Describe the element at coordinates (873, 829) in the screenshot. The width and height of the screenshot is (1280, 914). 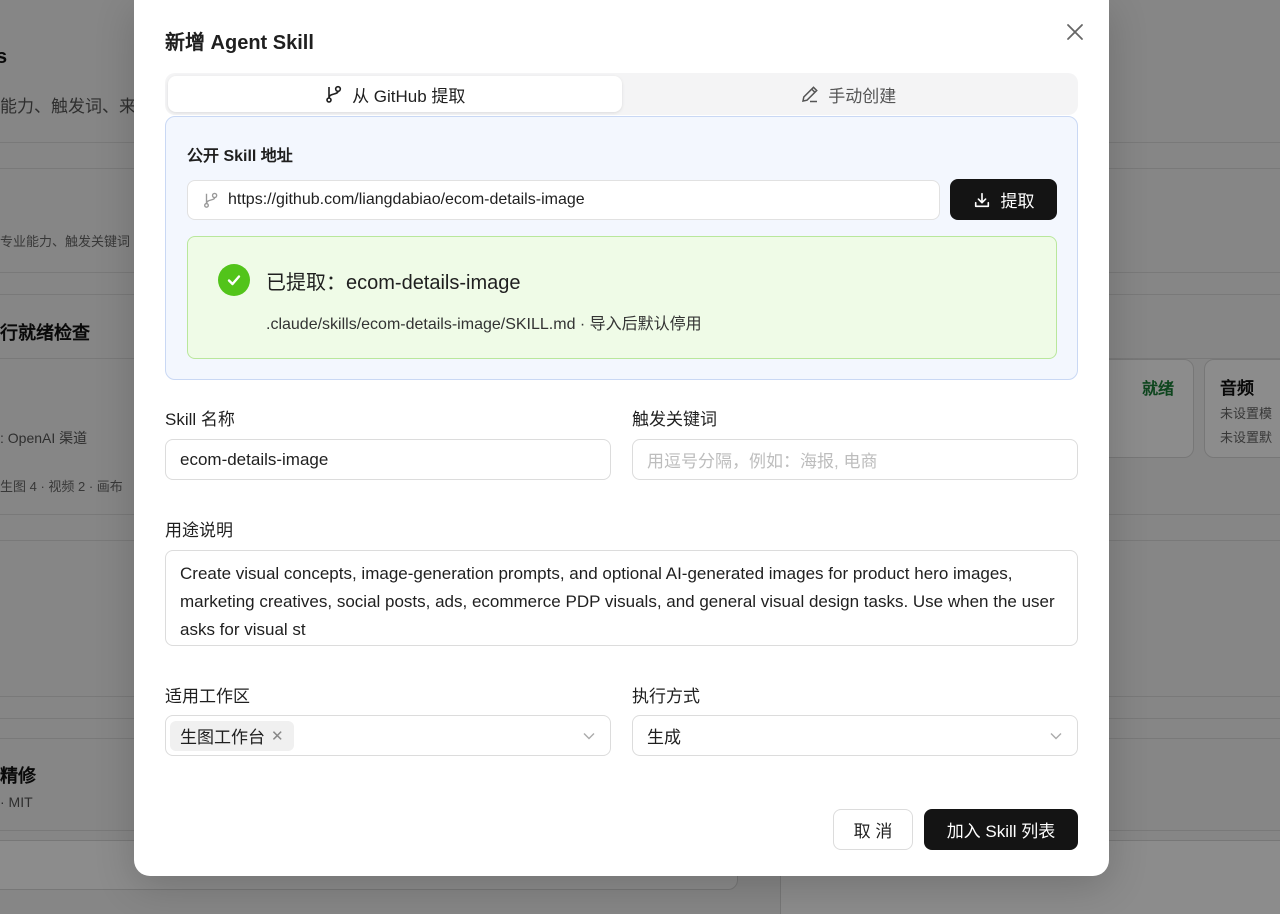
I see `cancel-button: 取 消` at that location.